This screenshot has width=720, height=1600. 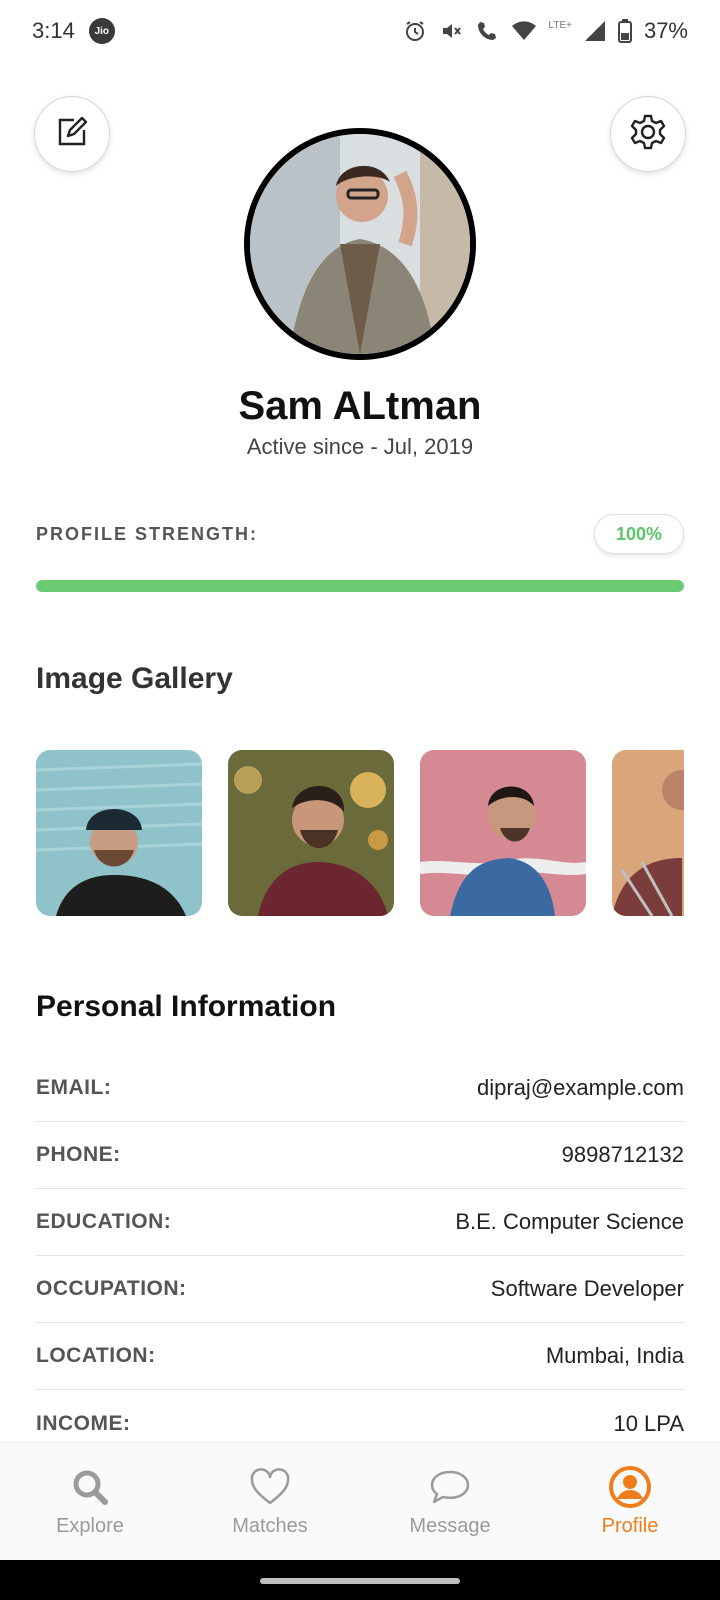 I want to click on nav-message: Message, so click(x=450, y=1501).